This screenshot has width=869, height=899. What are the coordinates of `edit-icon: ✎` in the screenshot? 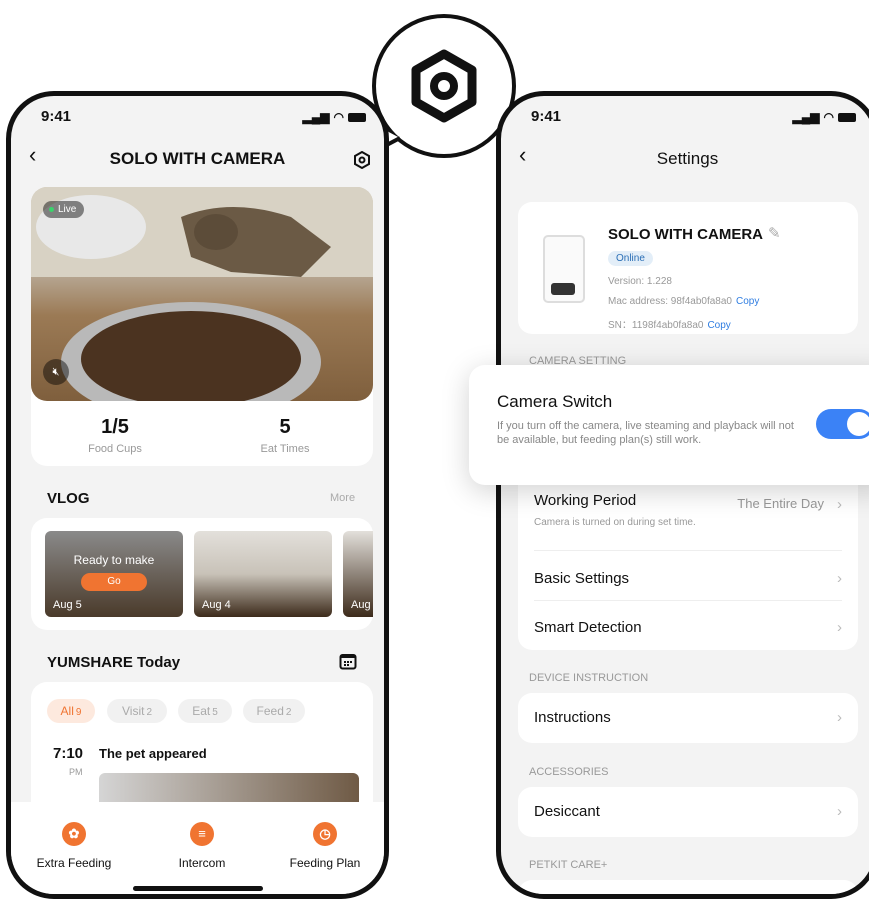 It's located at (774, 233).